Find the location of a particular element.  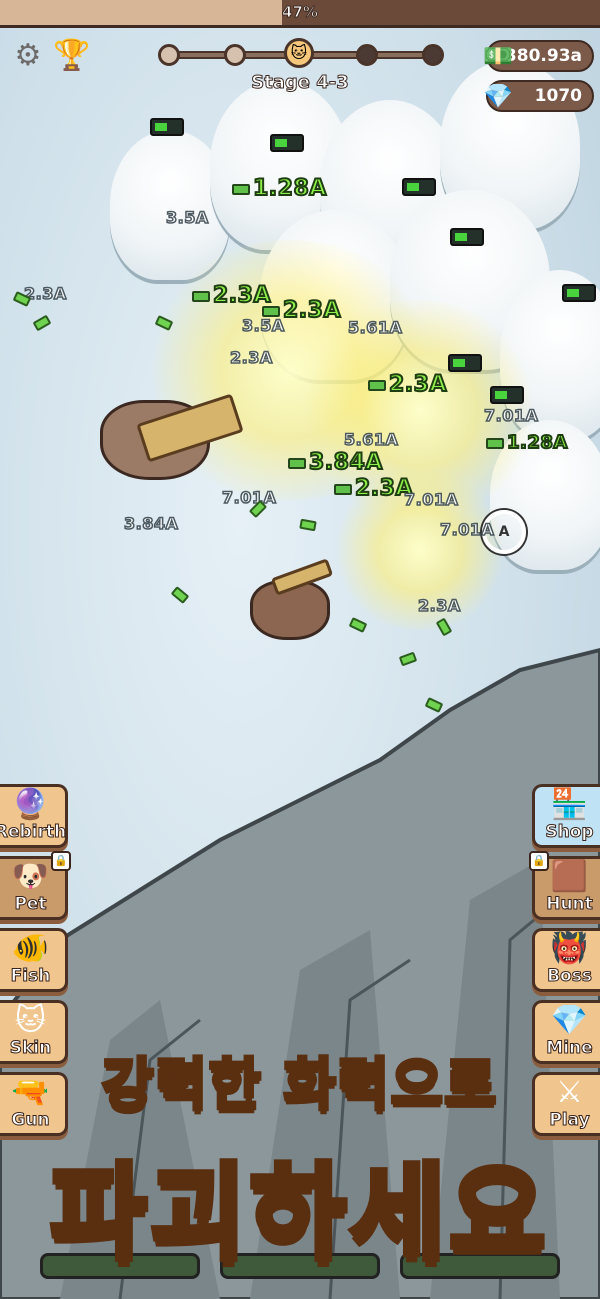

pet-icon: 🐶 is located at coordinates (30, 876).